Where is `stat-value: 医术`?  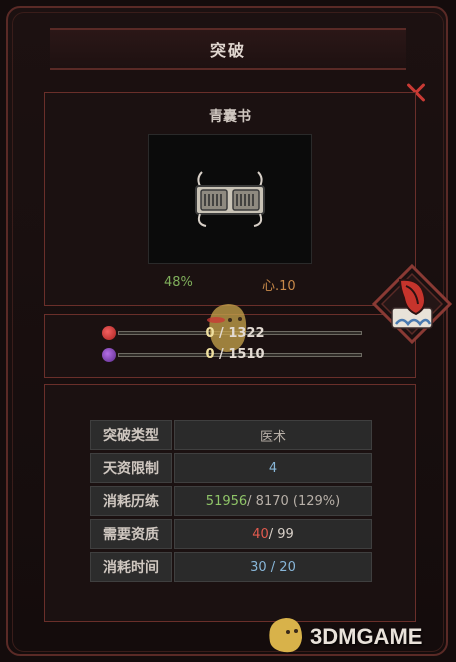 stat-value: 医术 is located at coordinates (273, 435).